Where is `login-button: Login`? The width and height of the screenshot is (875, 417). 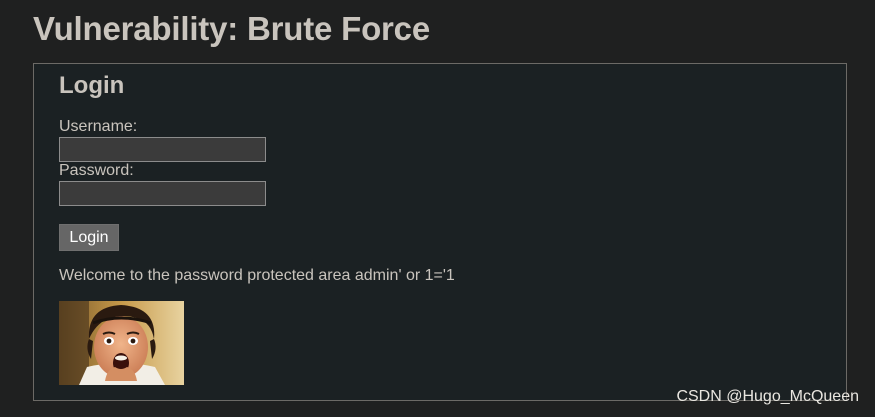
login-button: Login is located at coordinates (89, 237).